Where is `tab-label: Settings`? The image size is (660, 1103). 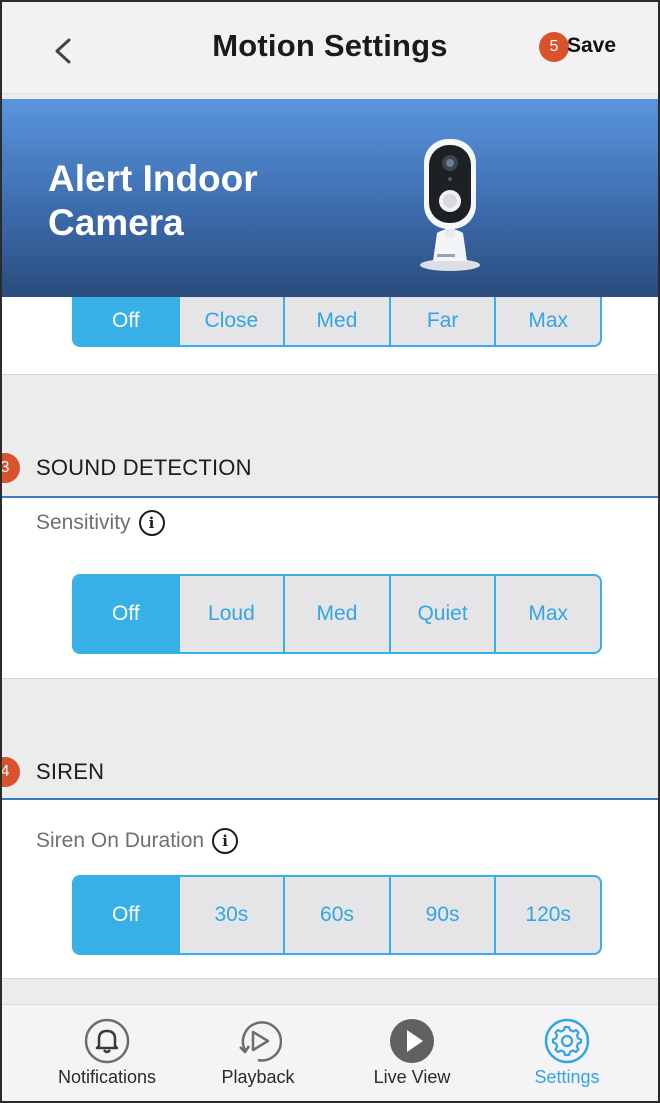 tab-label: Settings is located at coordinates (567, 1077).